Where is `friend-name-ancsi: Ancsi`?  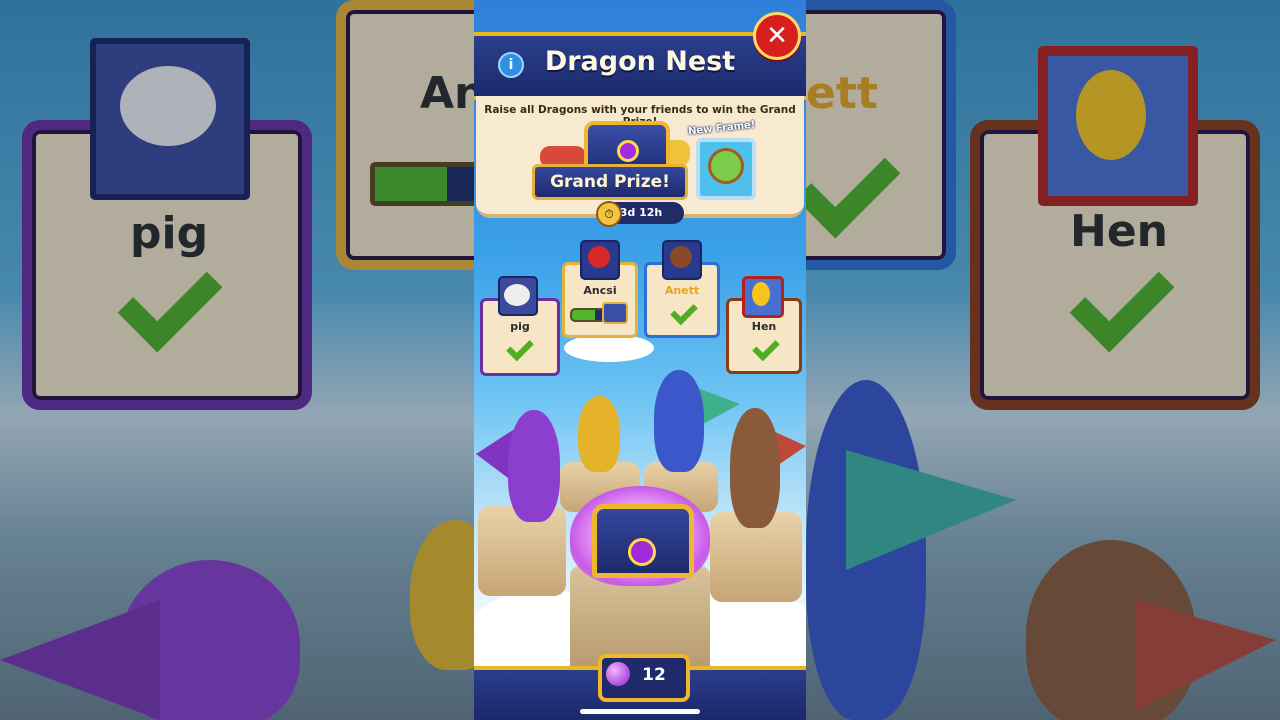 friend-name-ancsi: Ancsi is located at coordinates (600, 290).